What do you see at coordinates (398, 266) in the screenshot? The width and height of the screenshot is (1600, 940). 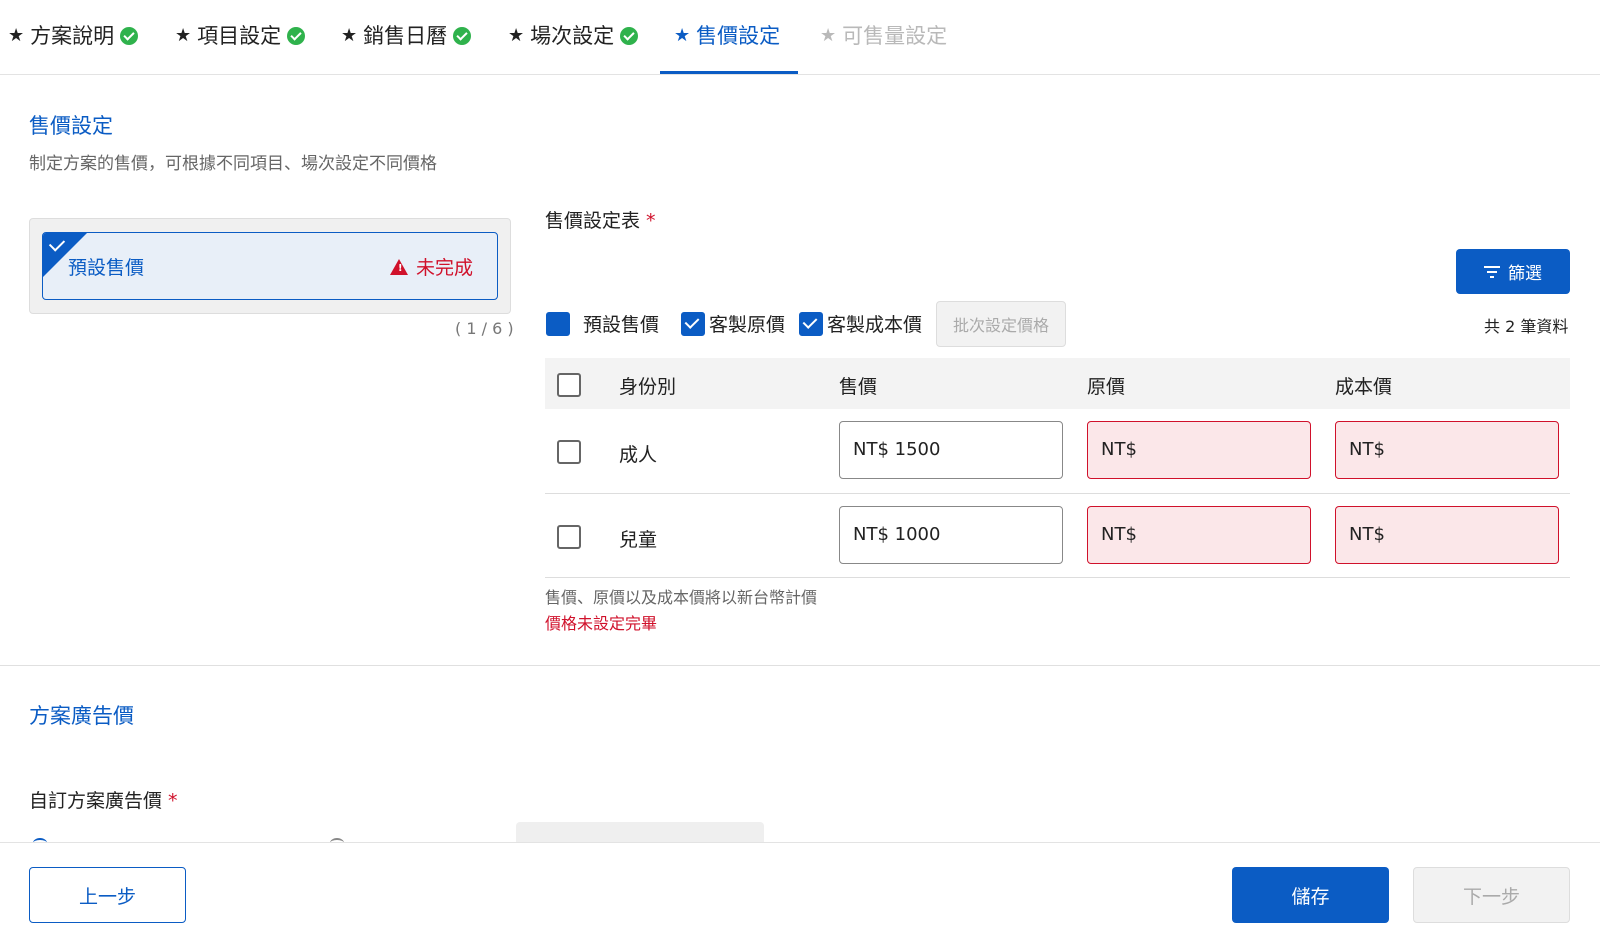 I see `warning-icon: !` at bounding box center [398, 266].